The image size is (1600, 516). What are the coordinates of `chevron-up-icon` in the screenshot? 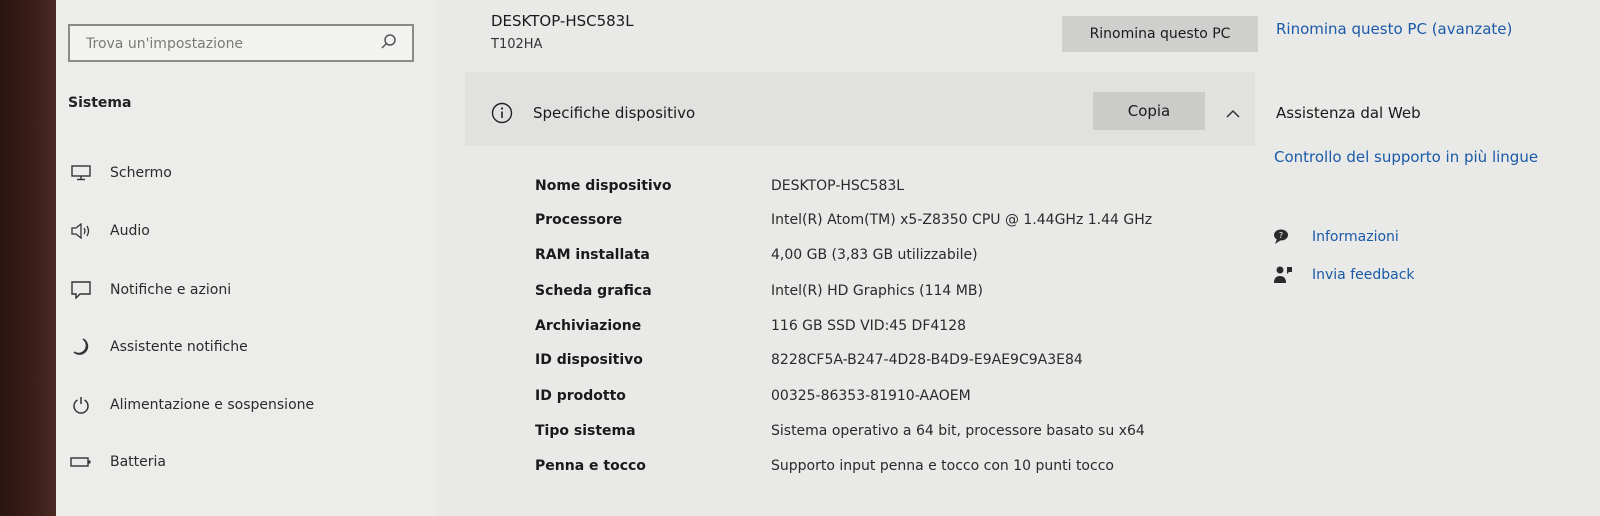 It's located at (1233, 113).